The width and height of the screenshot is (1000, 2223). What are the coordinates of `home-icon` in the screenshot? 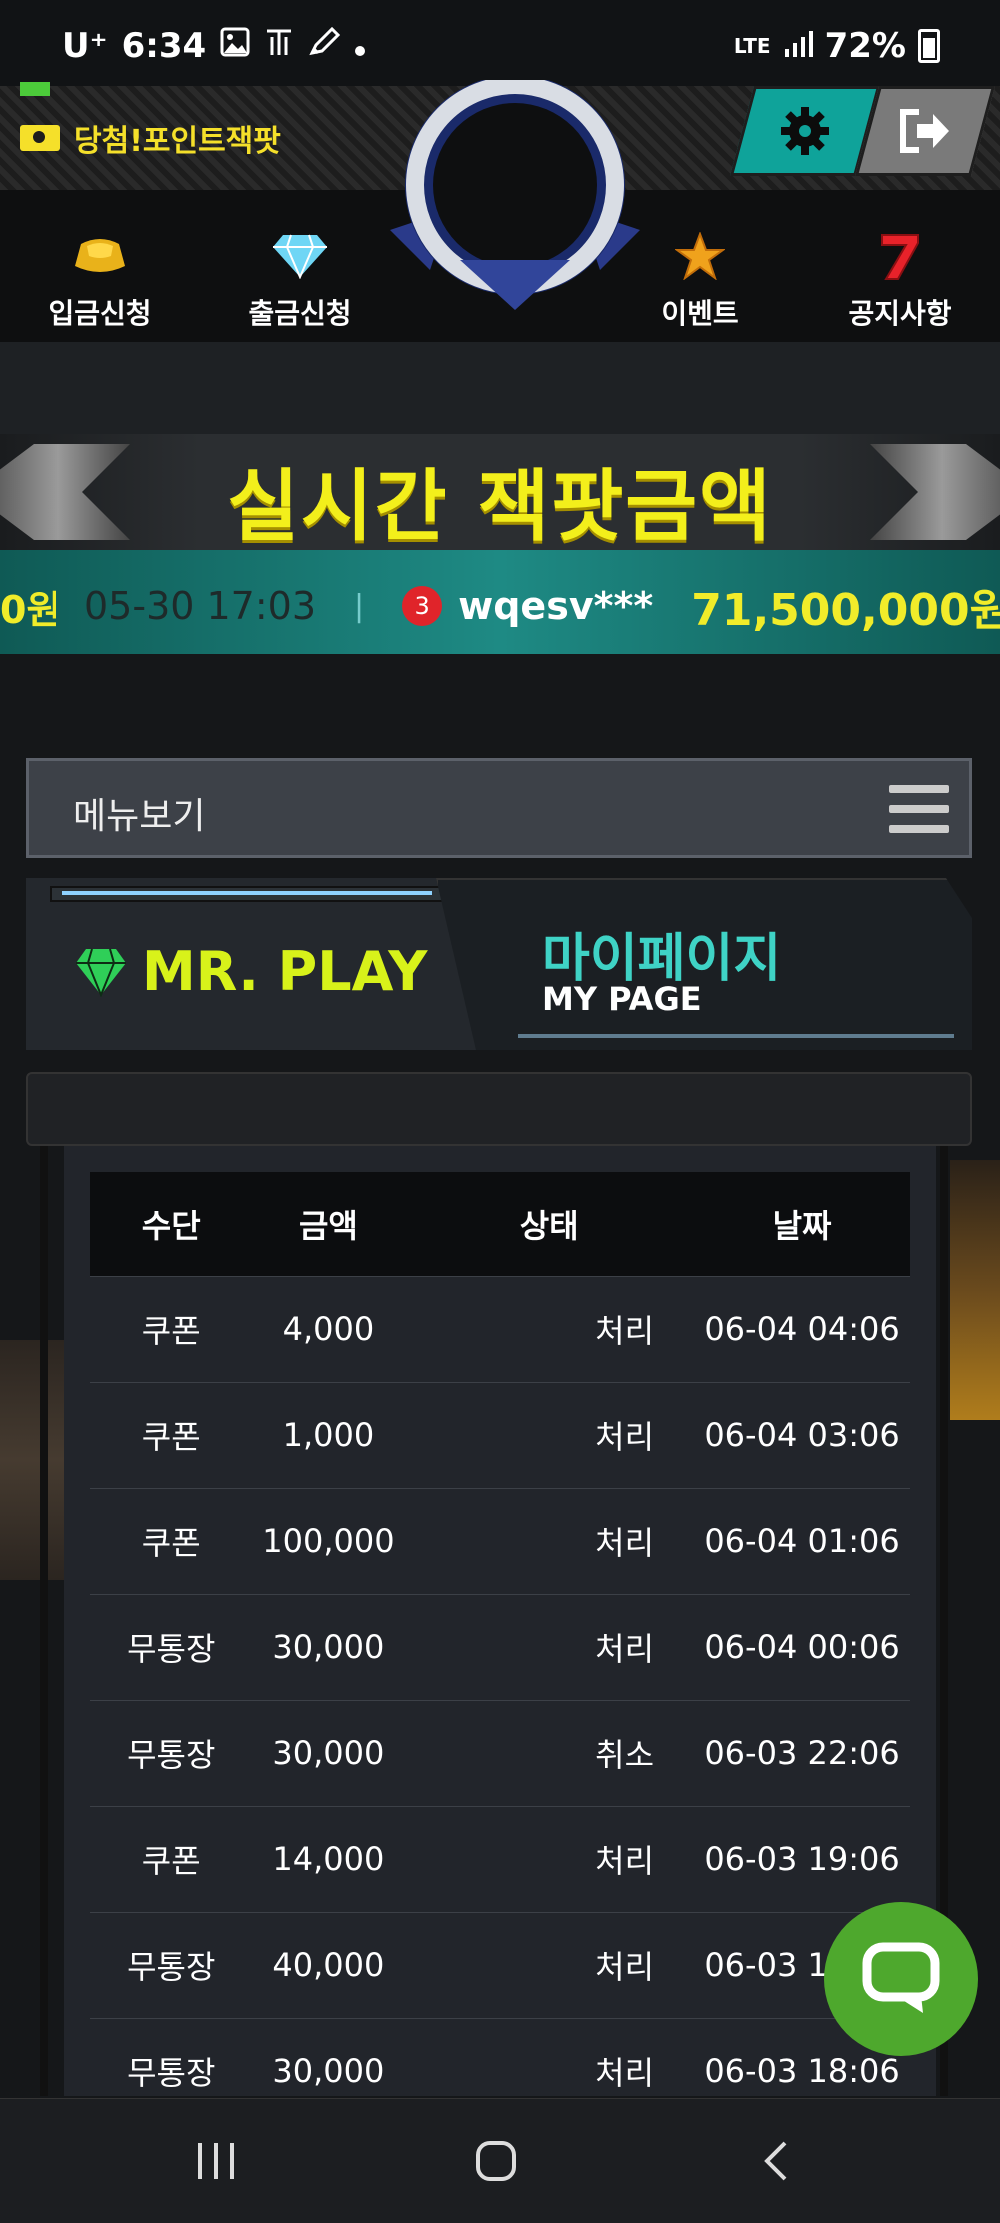 It's located at (496, 2161).